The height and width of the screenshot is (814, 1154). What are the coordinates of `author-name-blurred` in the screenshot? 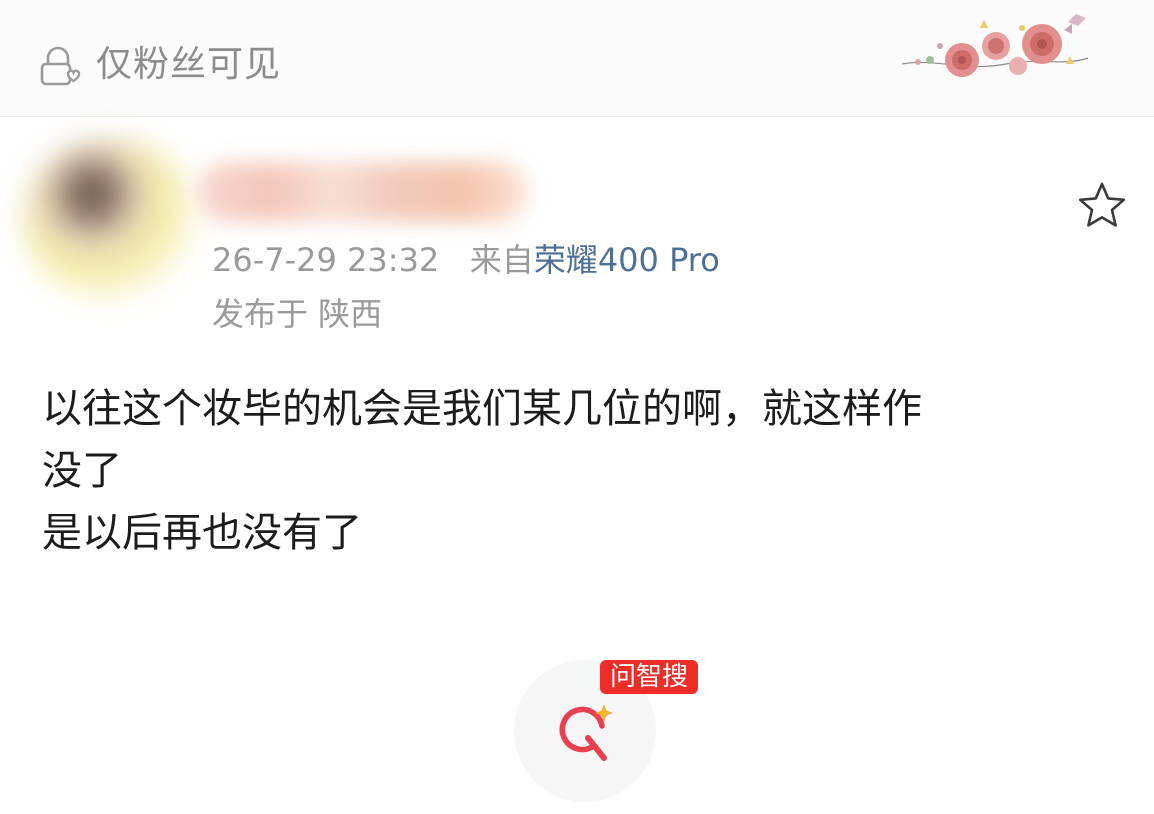 It's located at (363, 192).